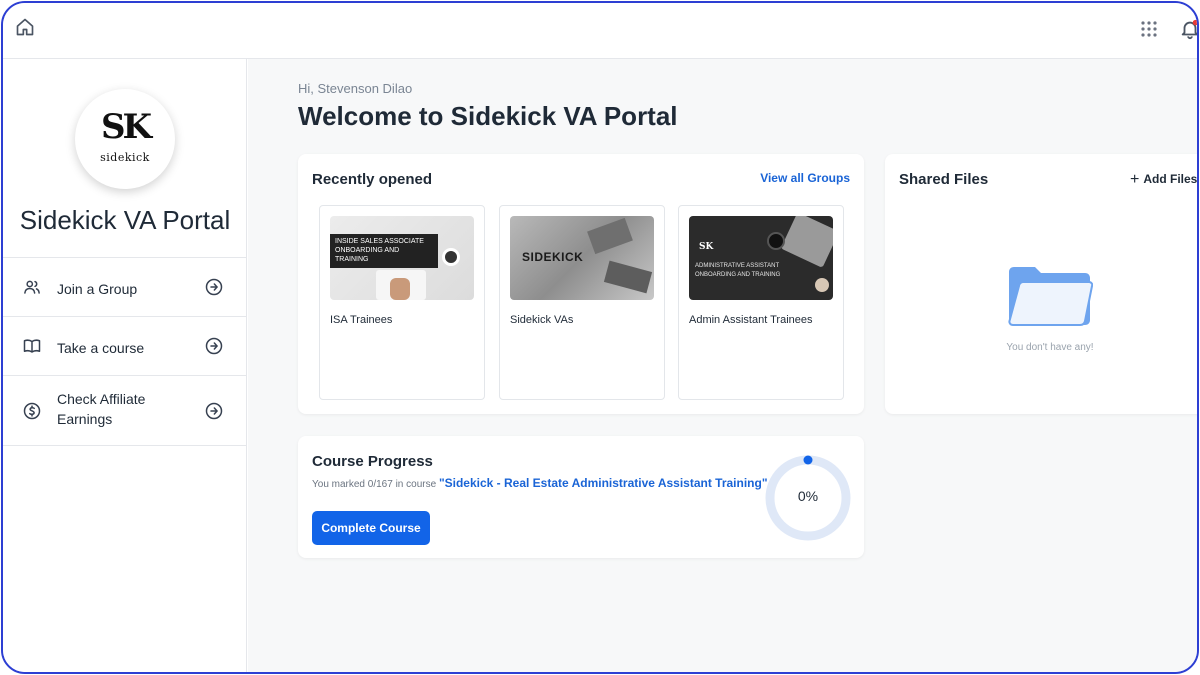 This screenshot has width=1200, height=675. What do you see at coordinates (32, 346) in the screenshot?
I see `book-icon` at bounding box center [32, 346].